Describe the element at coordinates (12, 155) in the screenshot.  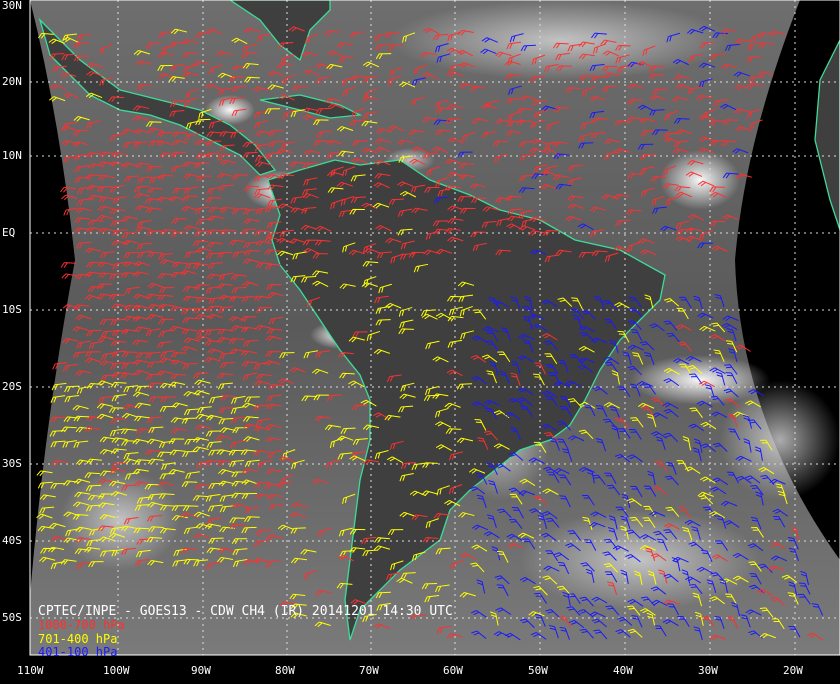
I see `lat-label-10n: 10N` at that location.